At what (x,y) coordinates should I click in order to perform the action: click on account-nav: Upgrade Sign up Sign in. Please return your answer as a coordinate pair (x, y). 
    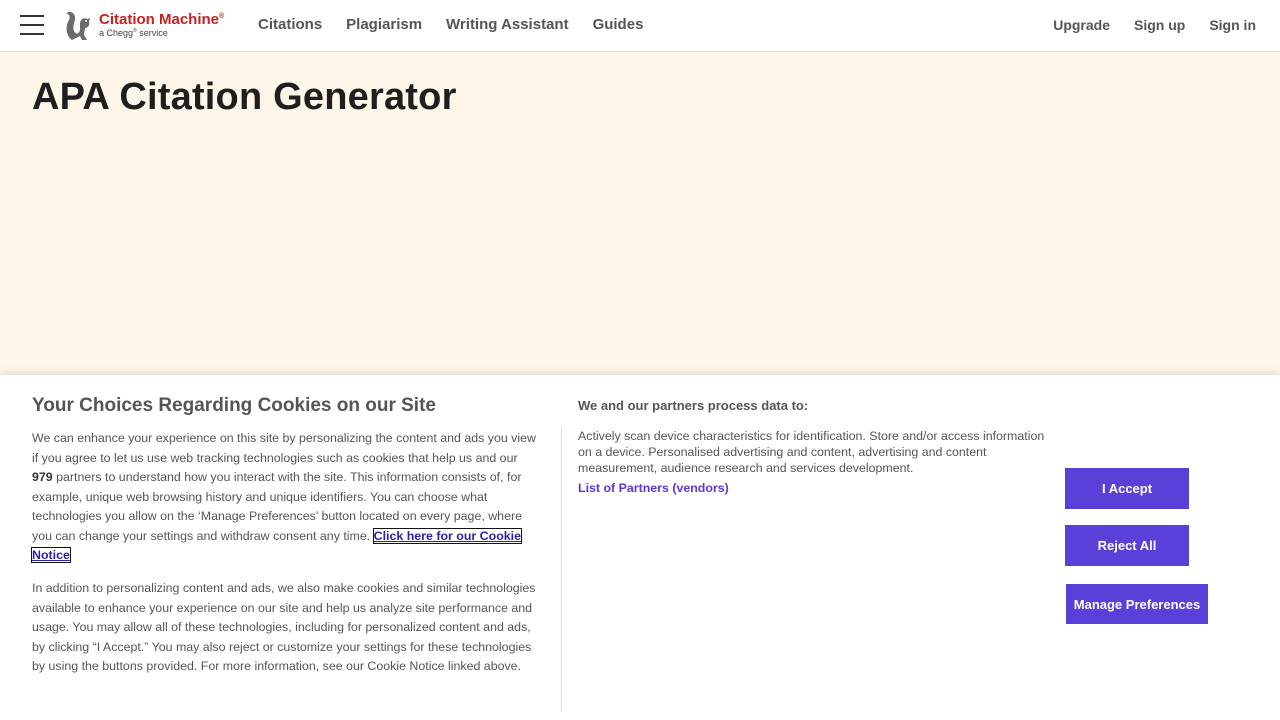
    Looking at the image, I should click on (1154, 25).